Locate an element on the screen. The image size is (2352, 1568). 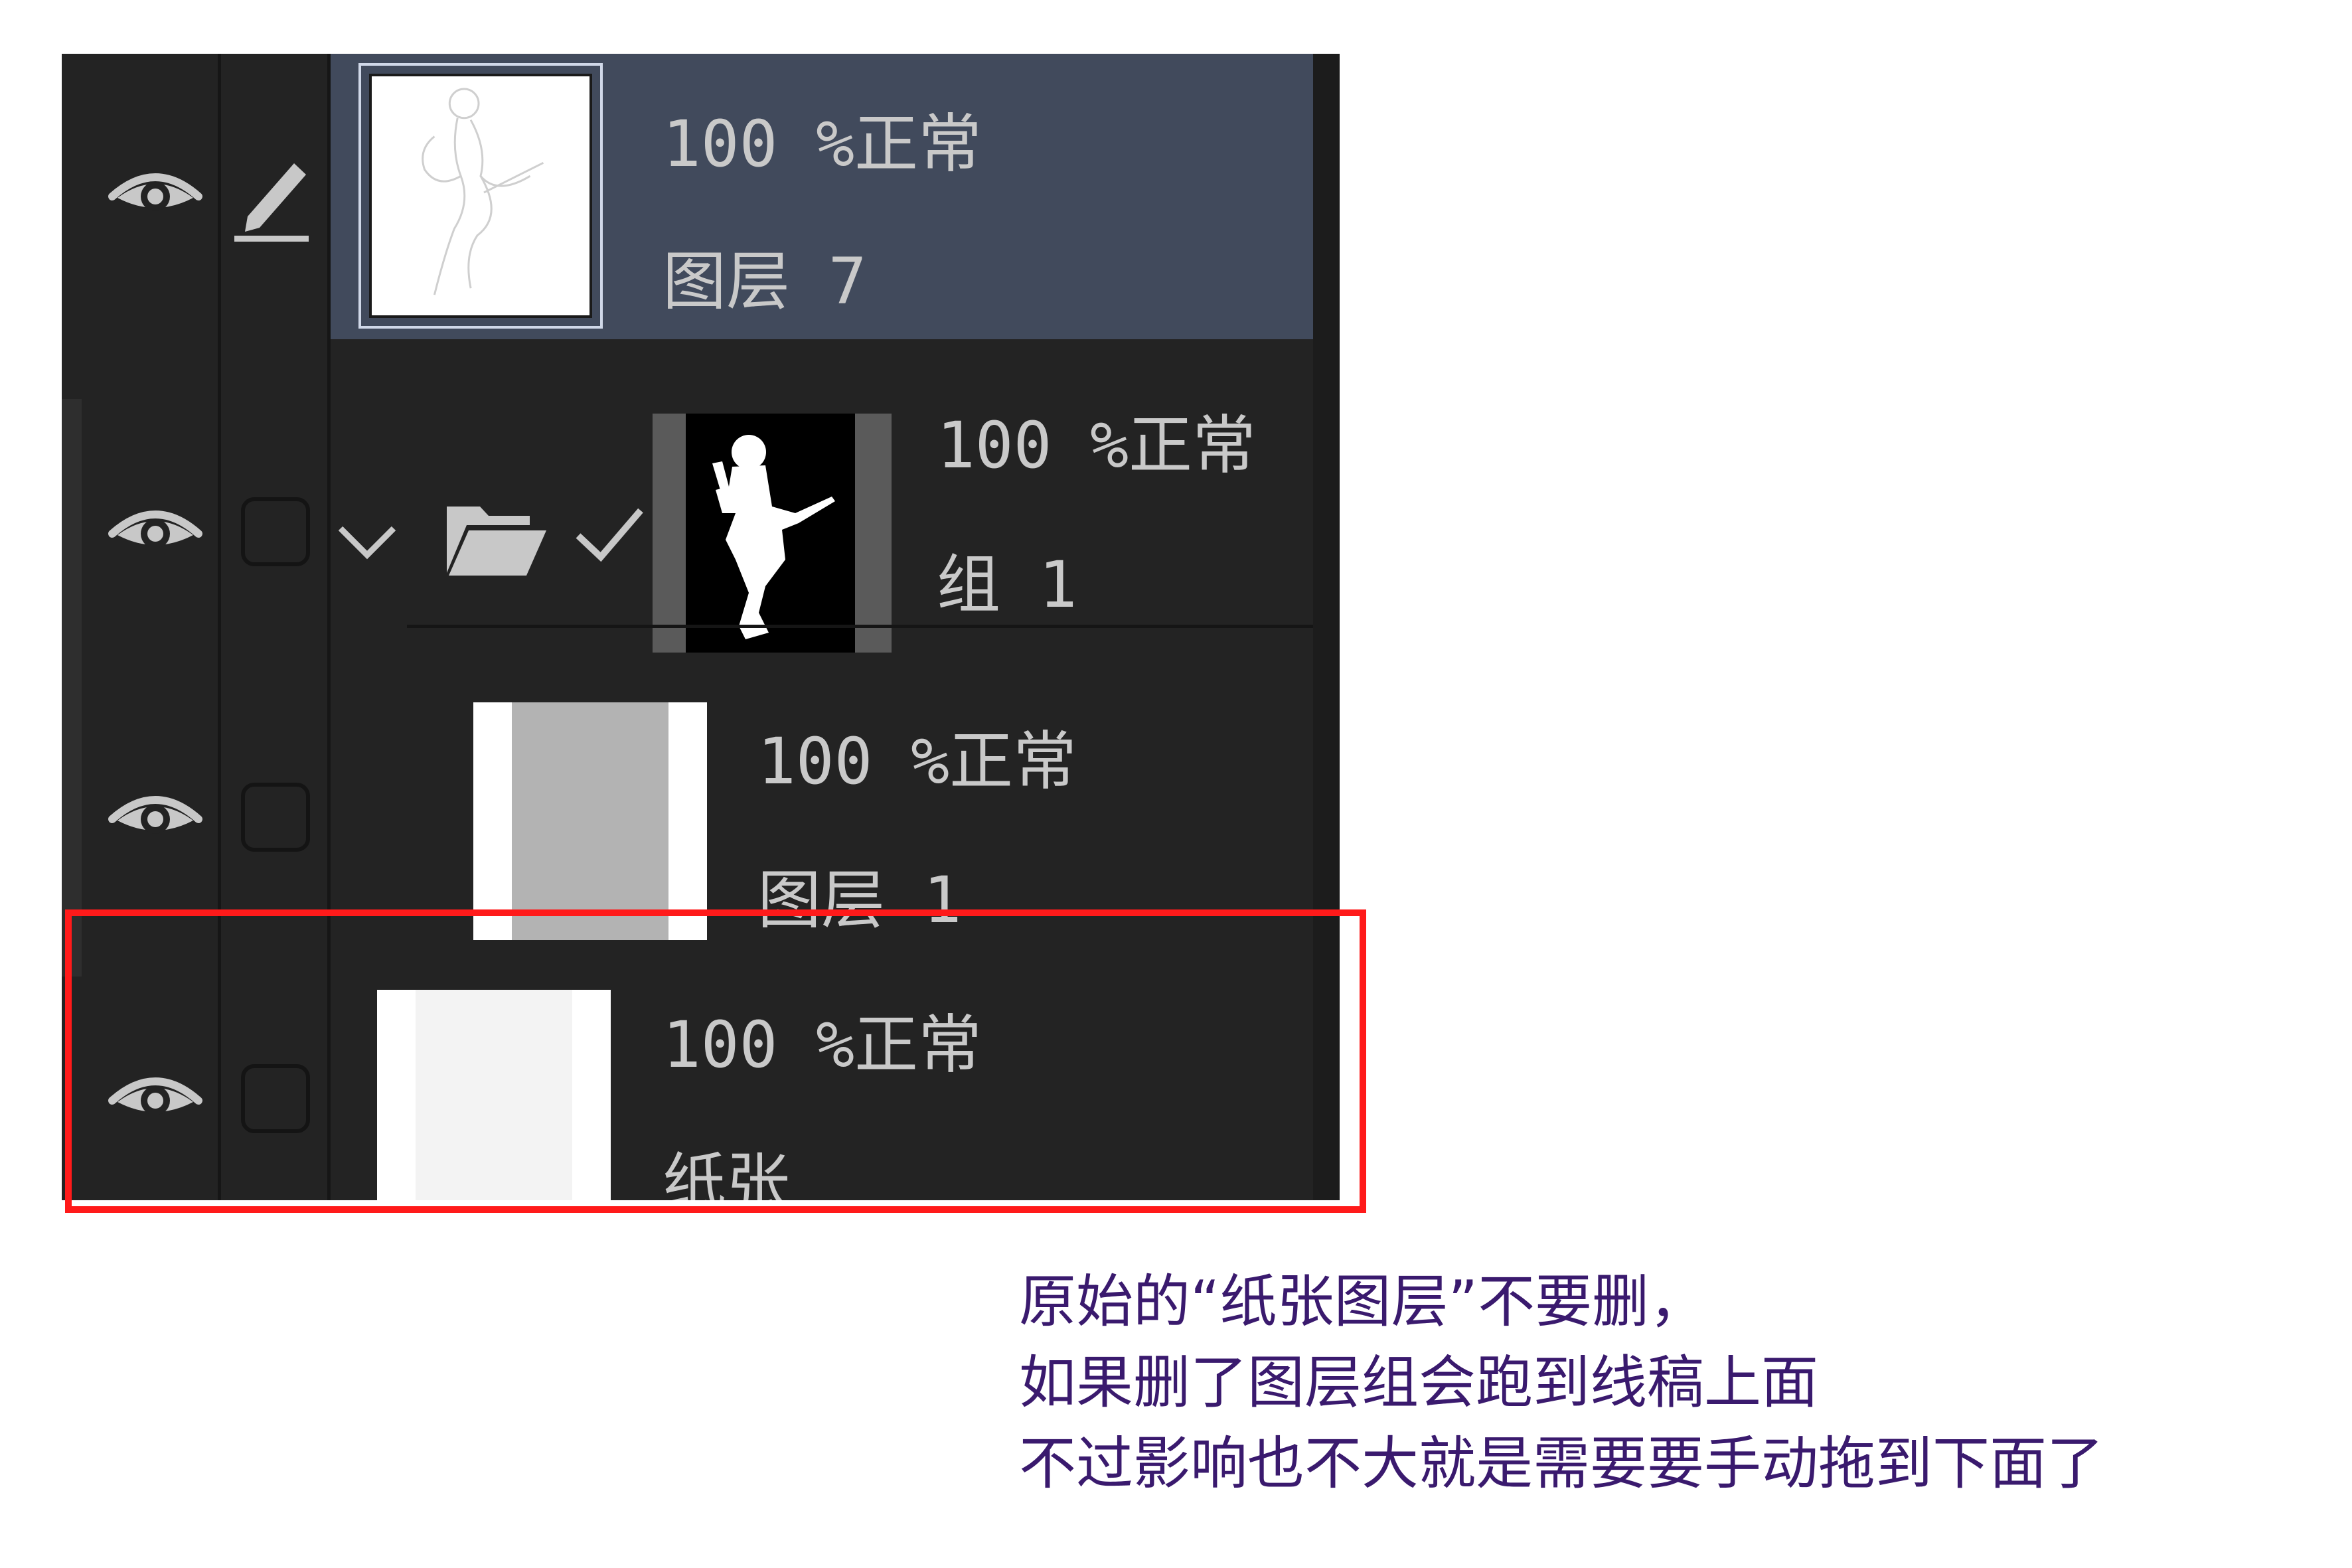
open-folder-icon is located at coordinates (496, 542).